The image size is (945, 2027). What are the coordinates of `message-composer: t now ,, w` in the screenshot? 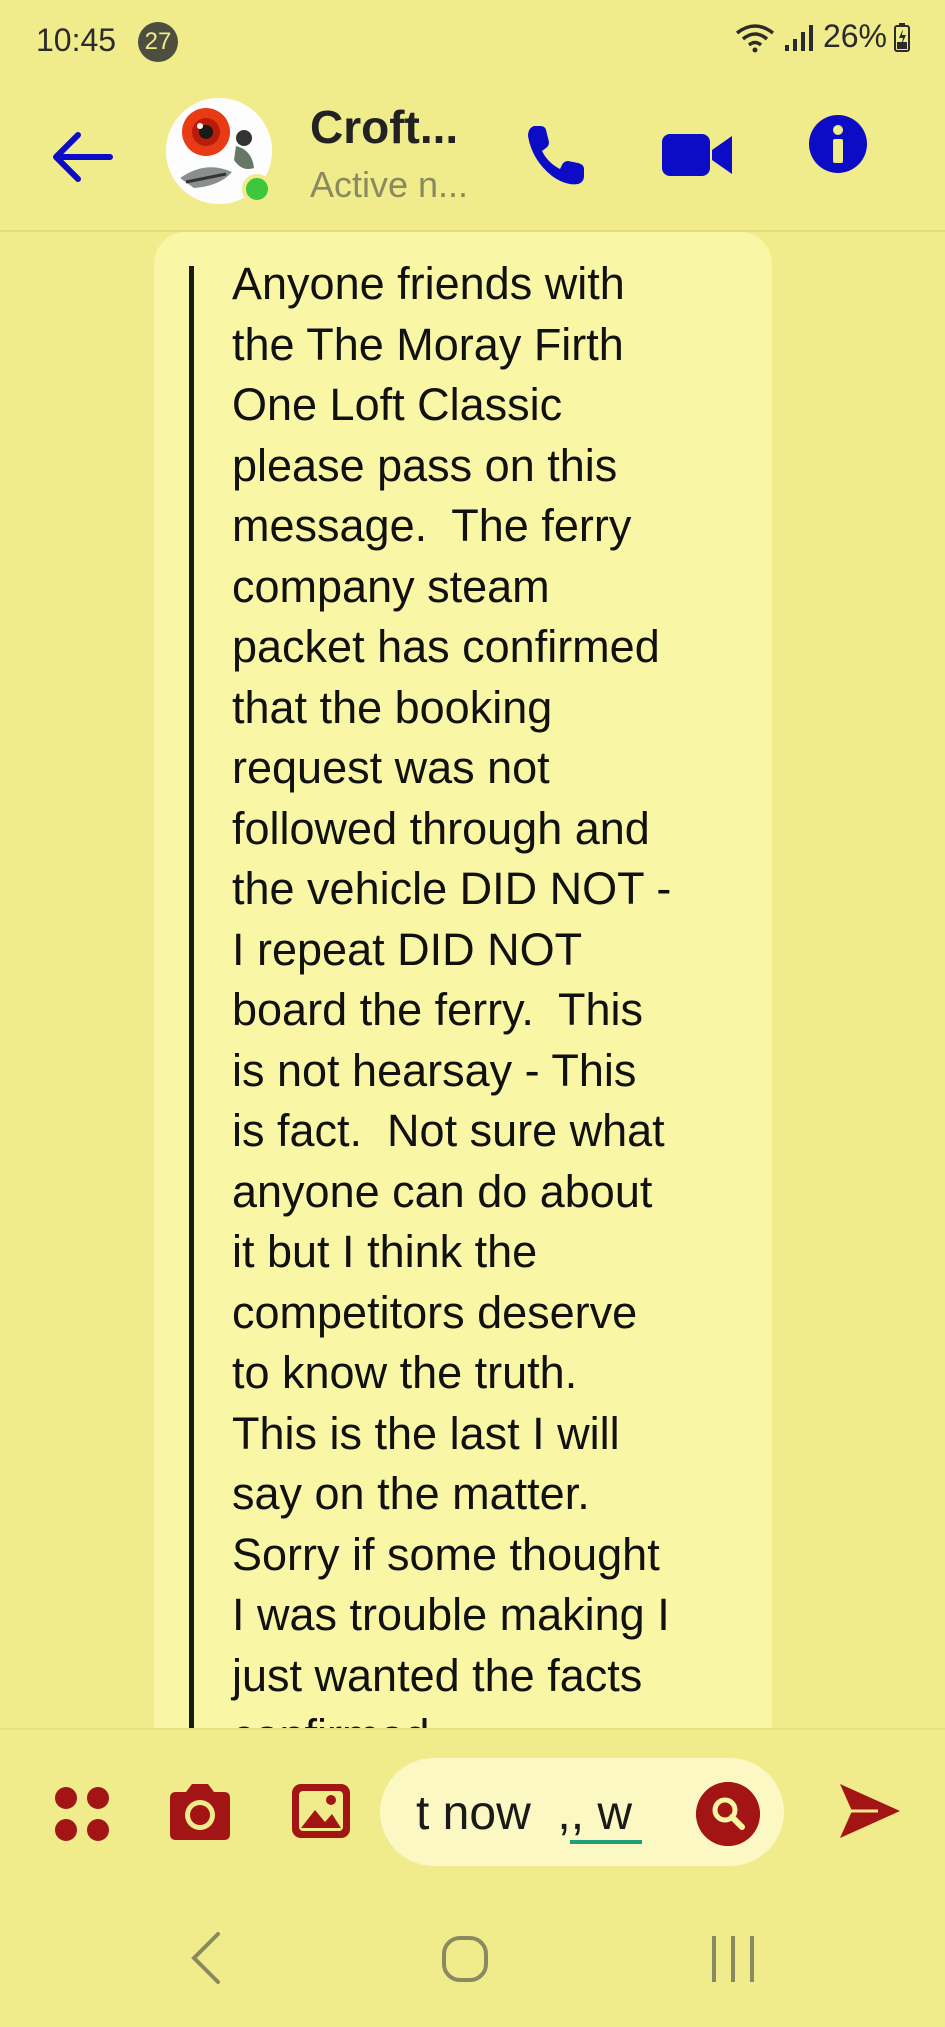 It's located at (472, 1810).